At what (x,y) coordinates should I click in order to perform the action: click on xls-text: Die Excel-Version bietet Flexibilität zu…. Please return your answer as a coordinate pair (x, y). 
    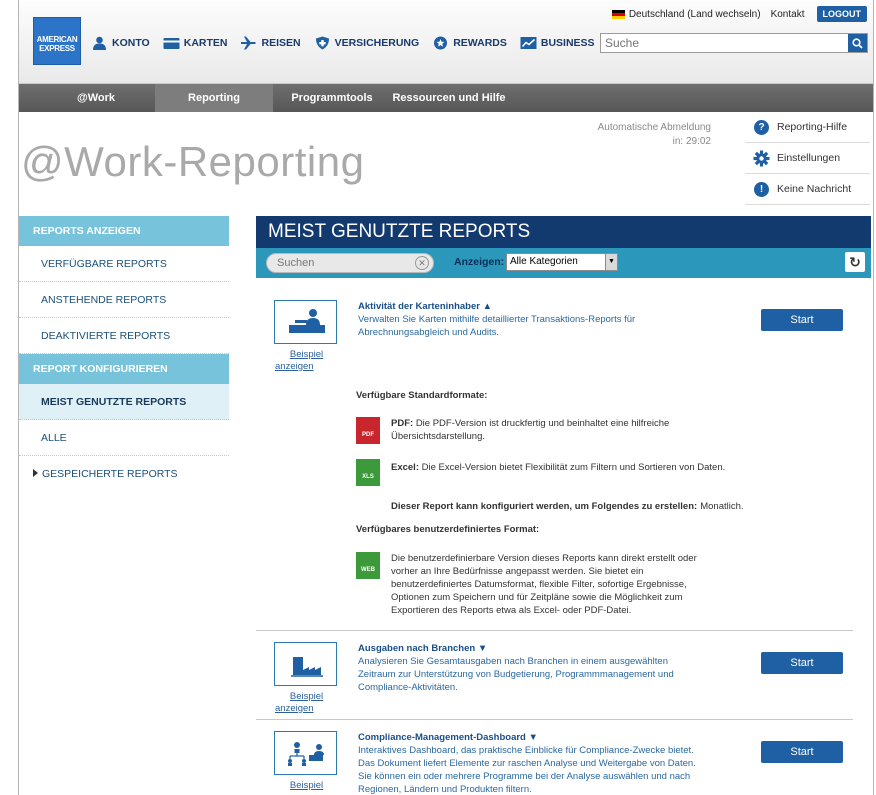
    Looking at the image, I should click on (573, 467).